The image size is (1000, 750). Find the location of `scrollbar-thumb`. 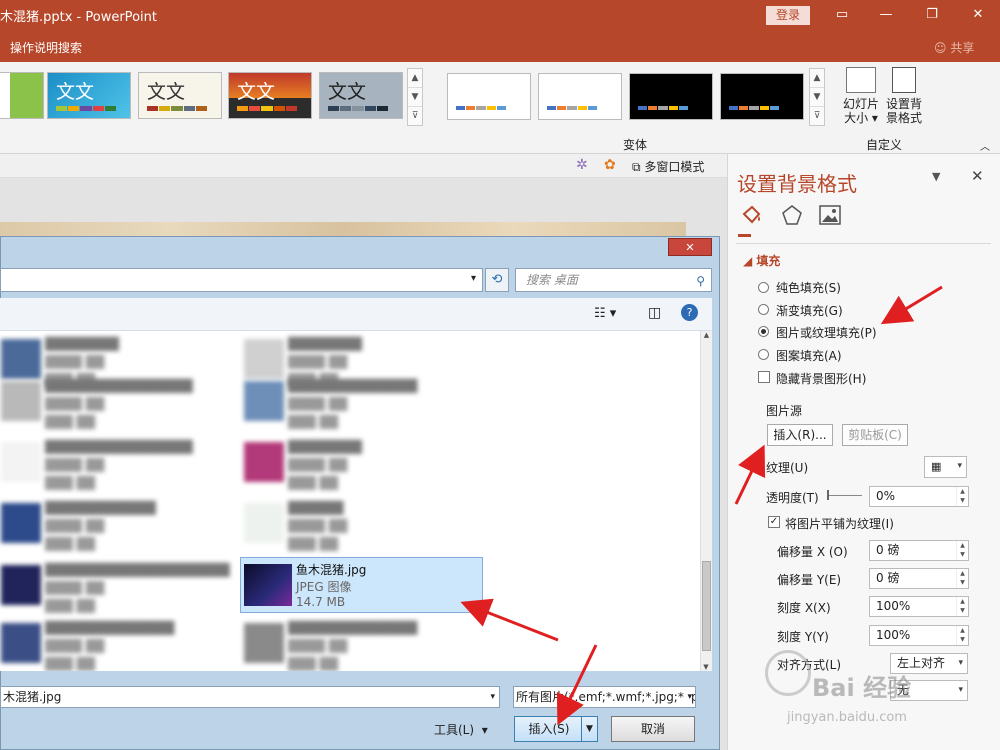

scrollbar-thumb is located at coordinates (706, 606).